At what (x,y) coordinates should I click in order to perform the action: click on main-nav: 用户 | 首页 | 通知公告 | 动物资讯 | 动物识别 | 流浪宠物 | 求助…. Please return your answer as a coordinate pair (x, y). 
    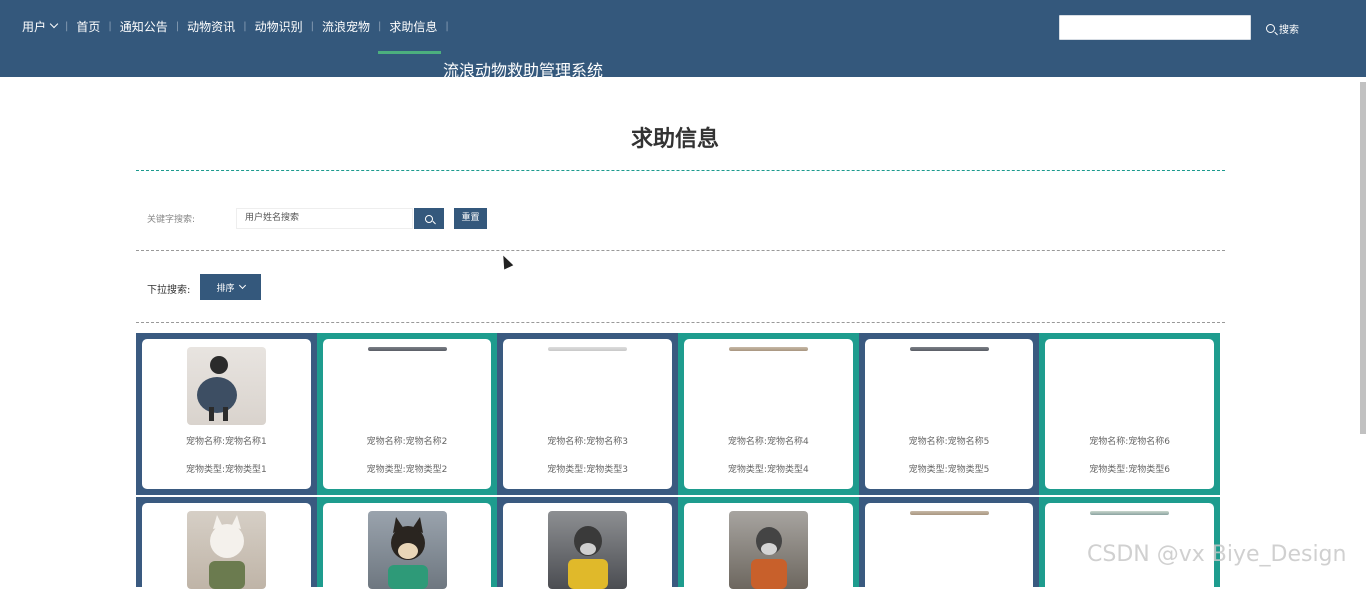
    Looking at the image, I should click on (239, 26).